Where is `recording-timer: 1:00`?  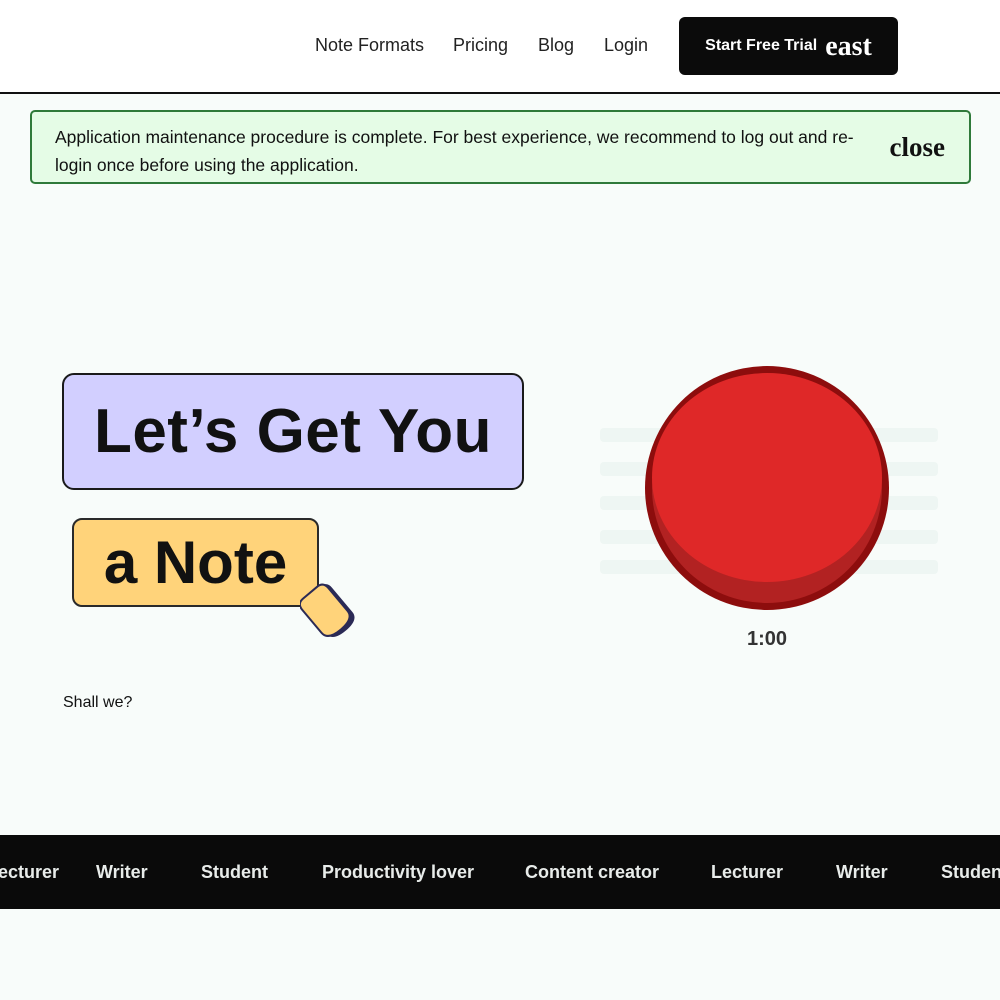
recording-timer: 1:00 is located at coordinates (767, 639).